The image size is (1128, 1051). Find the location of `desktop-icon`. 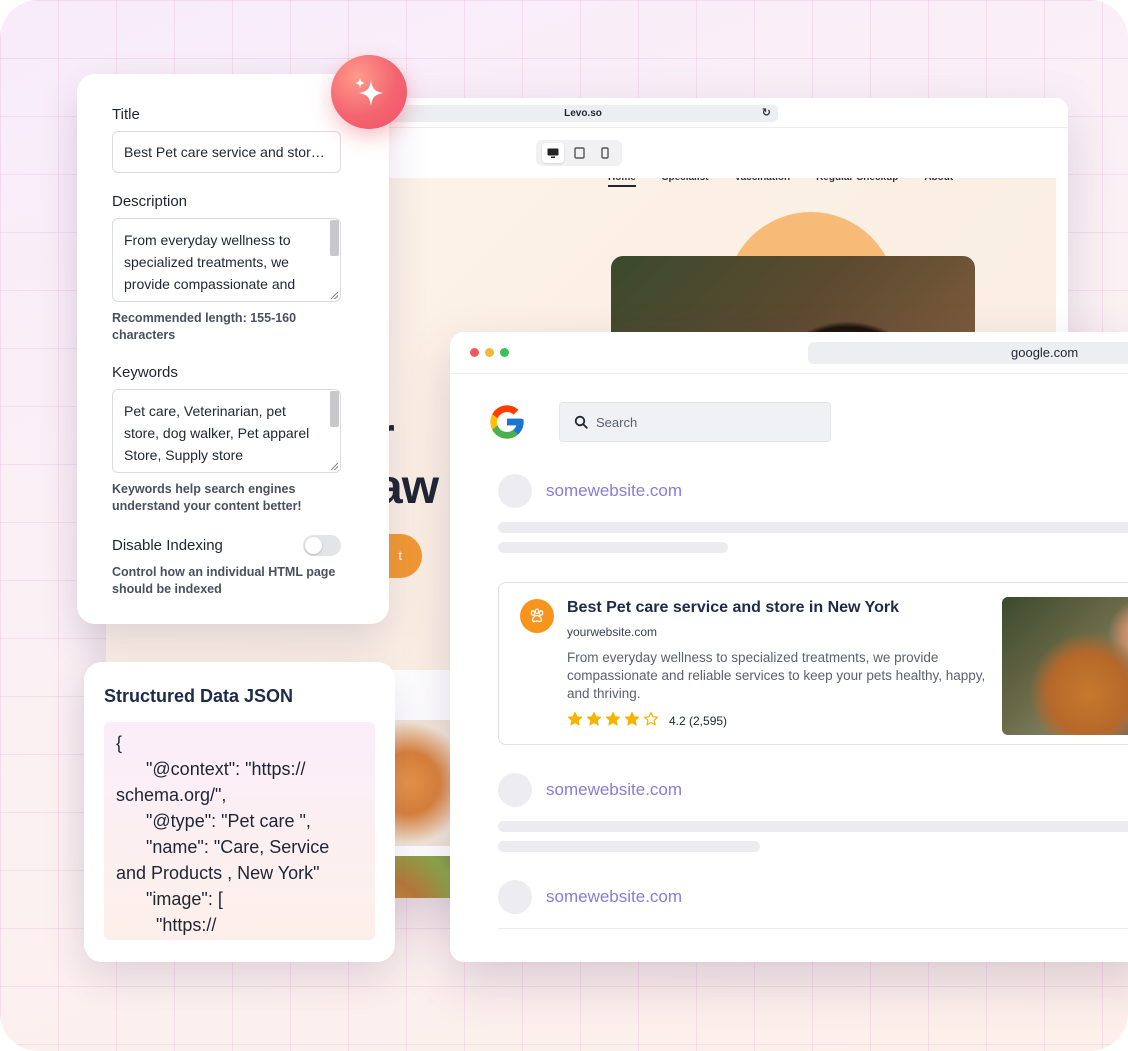

desktop-icon is located at coordinates (553, 153).